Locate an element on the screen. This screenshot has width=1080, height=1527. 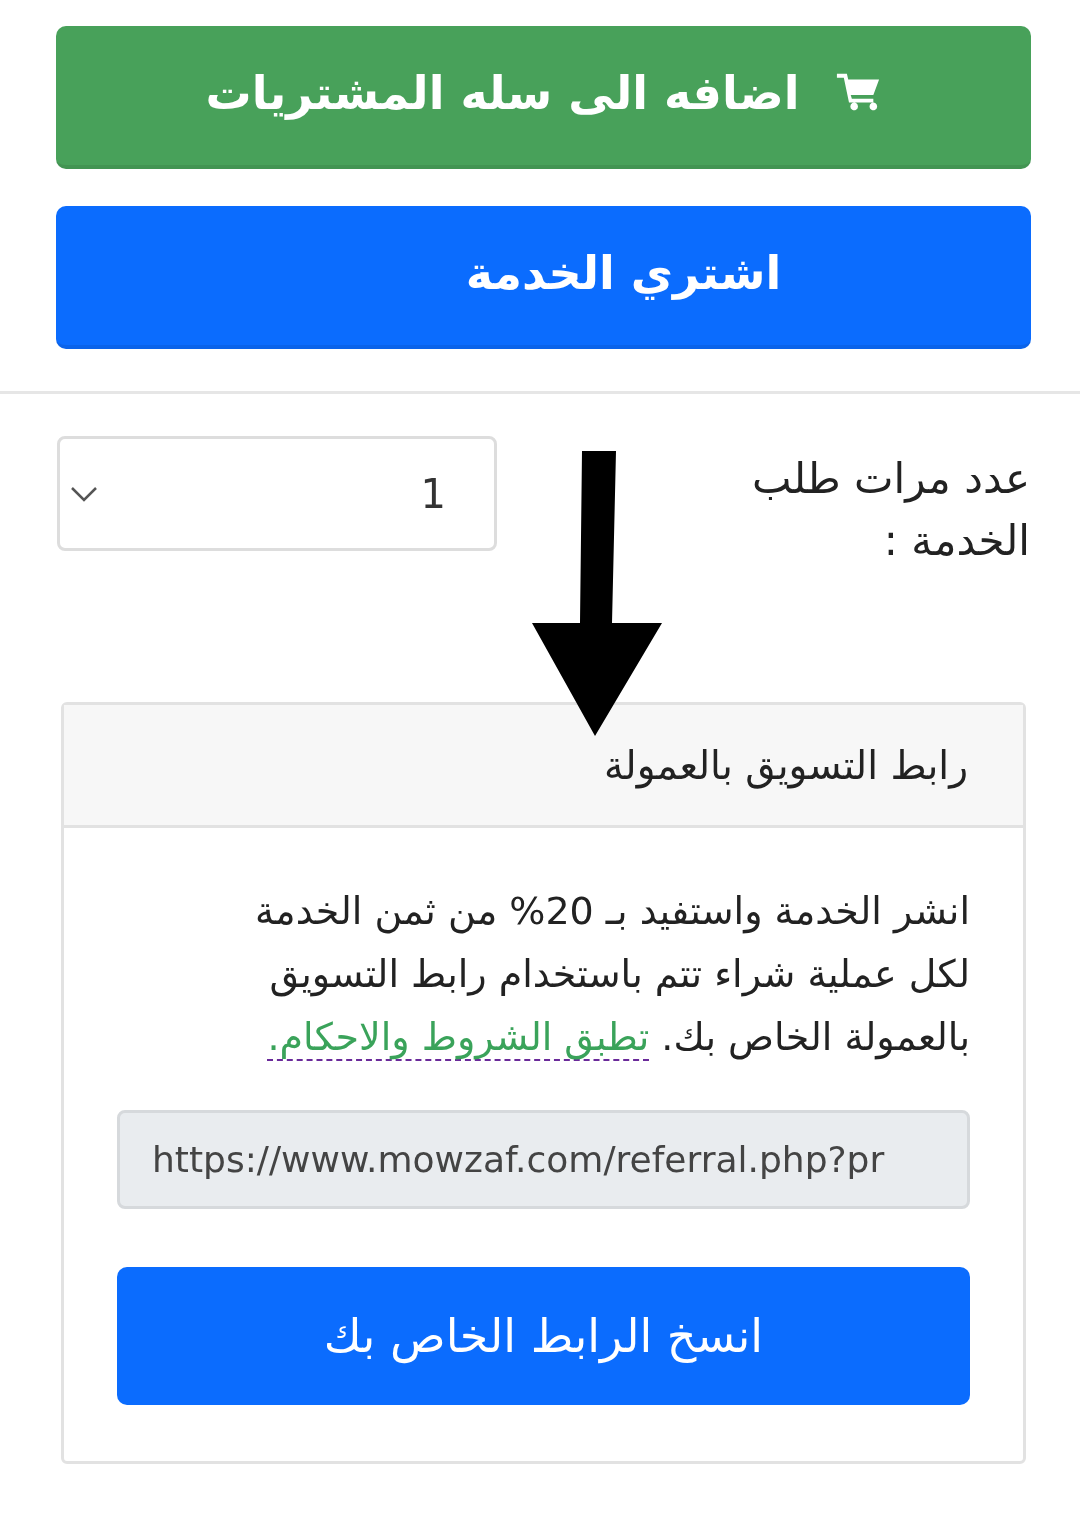
down-arrow-icon is located at coordinates (597, 593).